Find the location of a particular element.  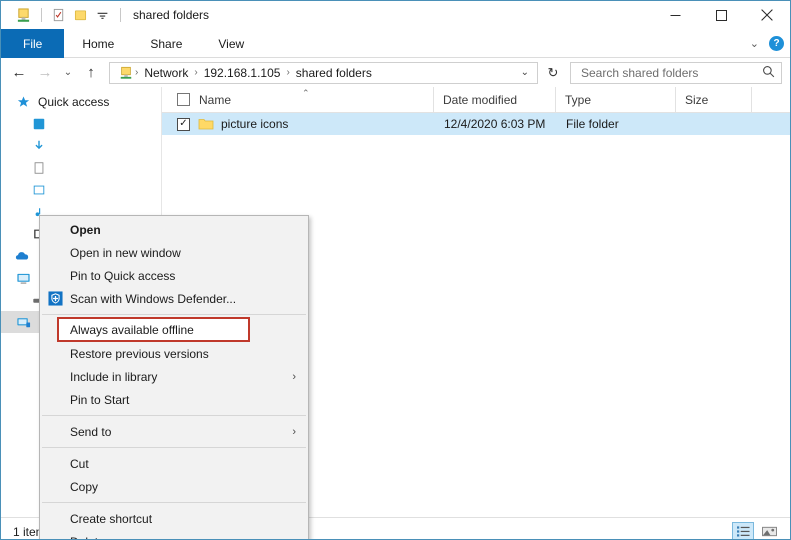

details-view-button is located at coordinates (743, 530).